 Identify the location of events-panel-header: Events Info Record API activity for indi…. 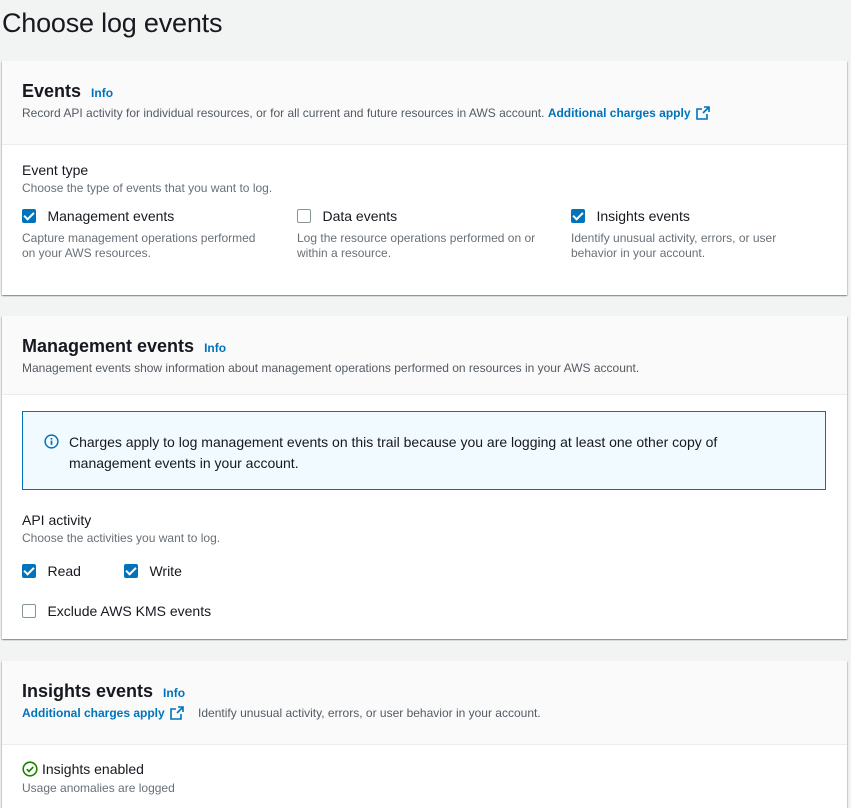
(424, 103).